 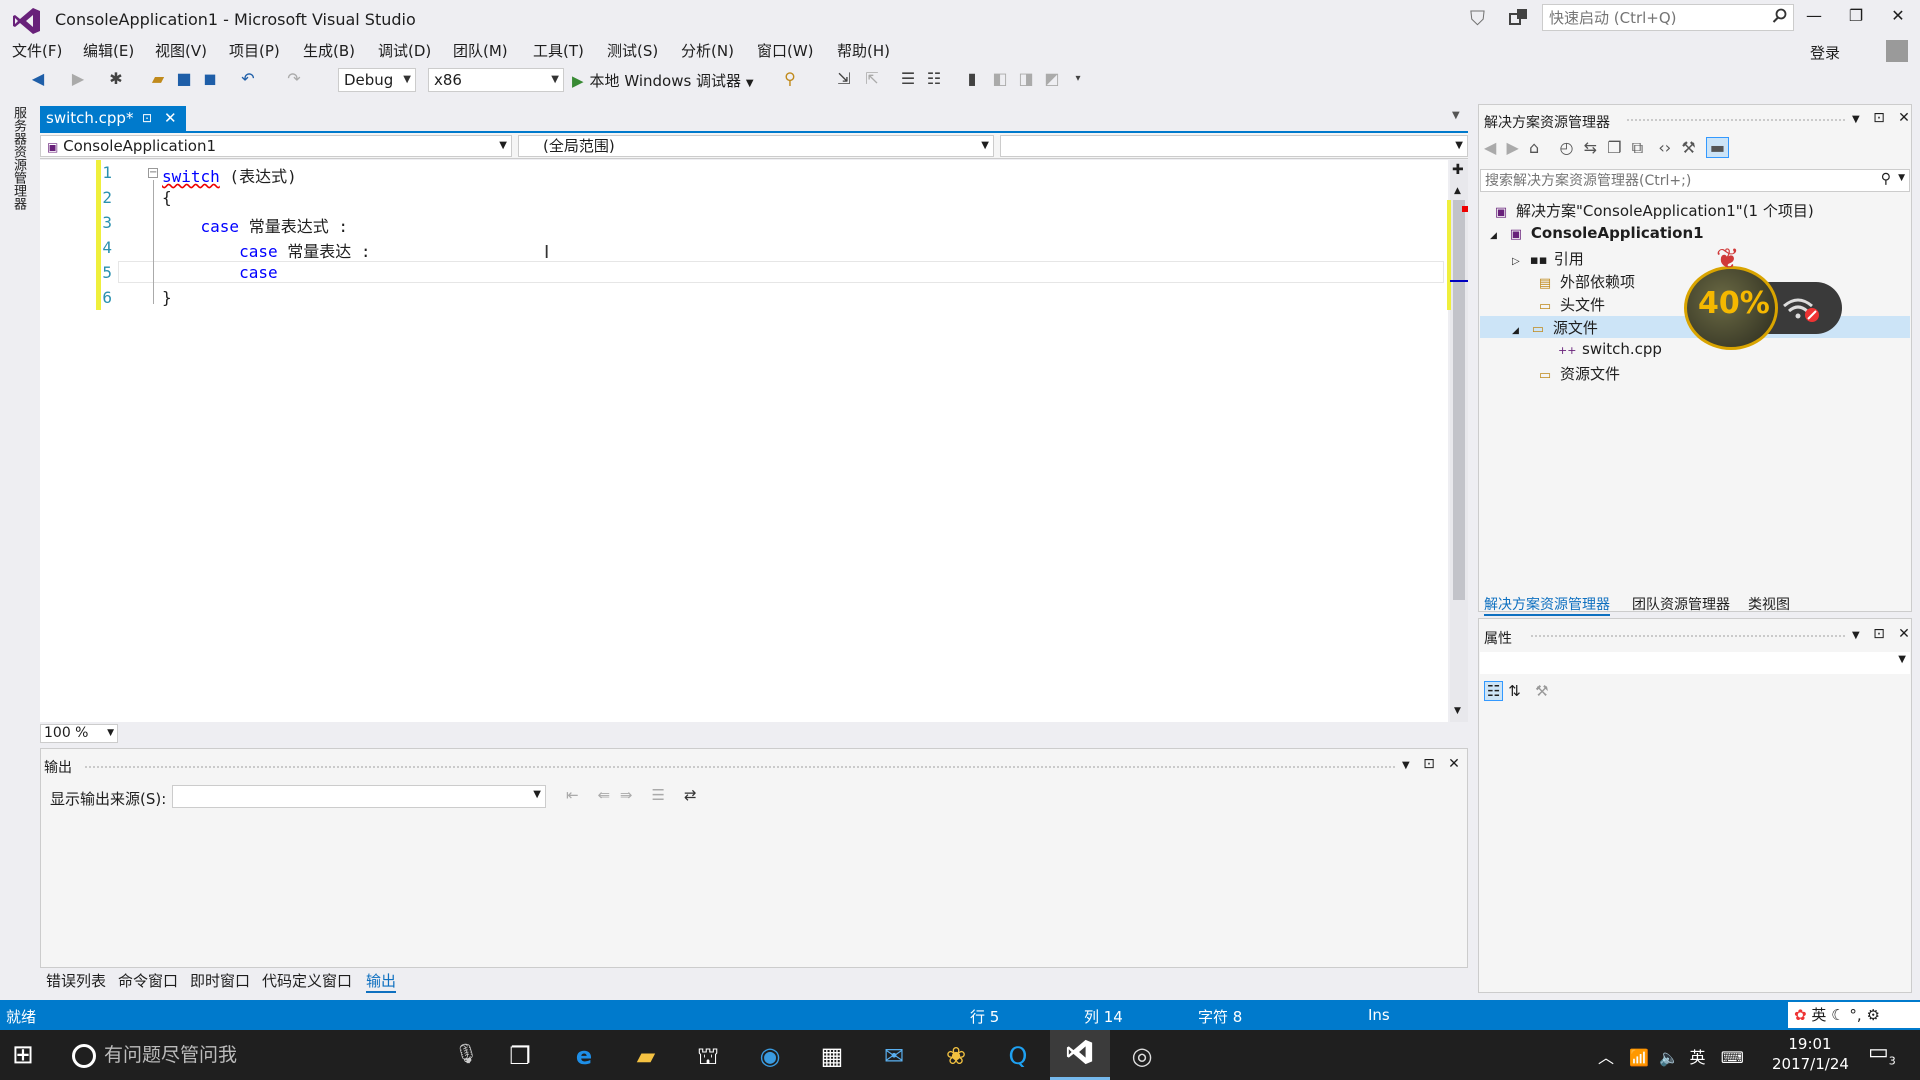 I want to click on menu-team: 团队(M), so click(x=480, y=50).